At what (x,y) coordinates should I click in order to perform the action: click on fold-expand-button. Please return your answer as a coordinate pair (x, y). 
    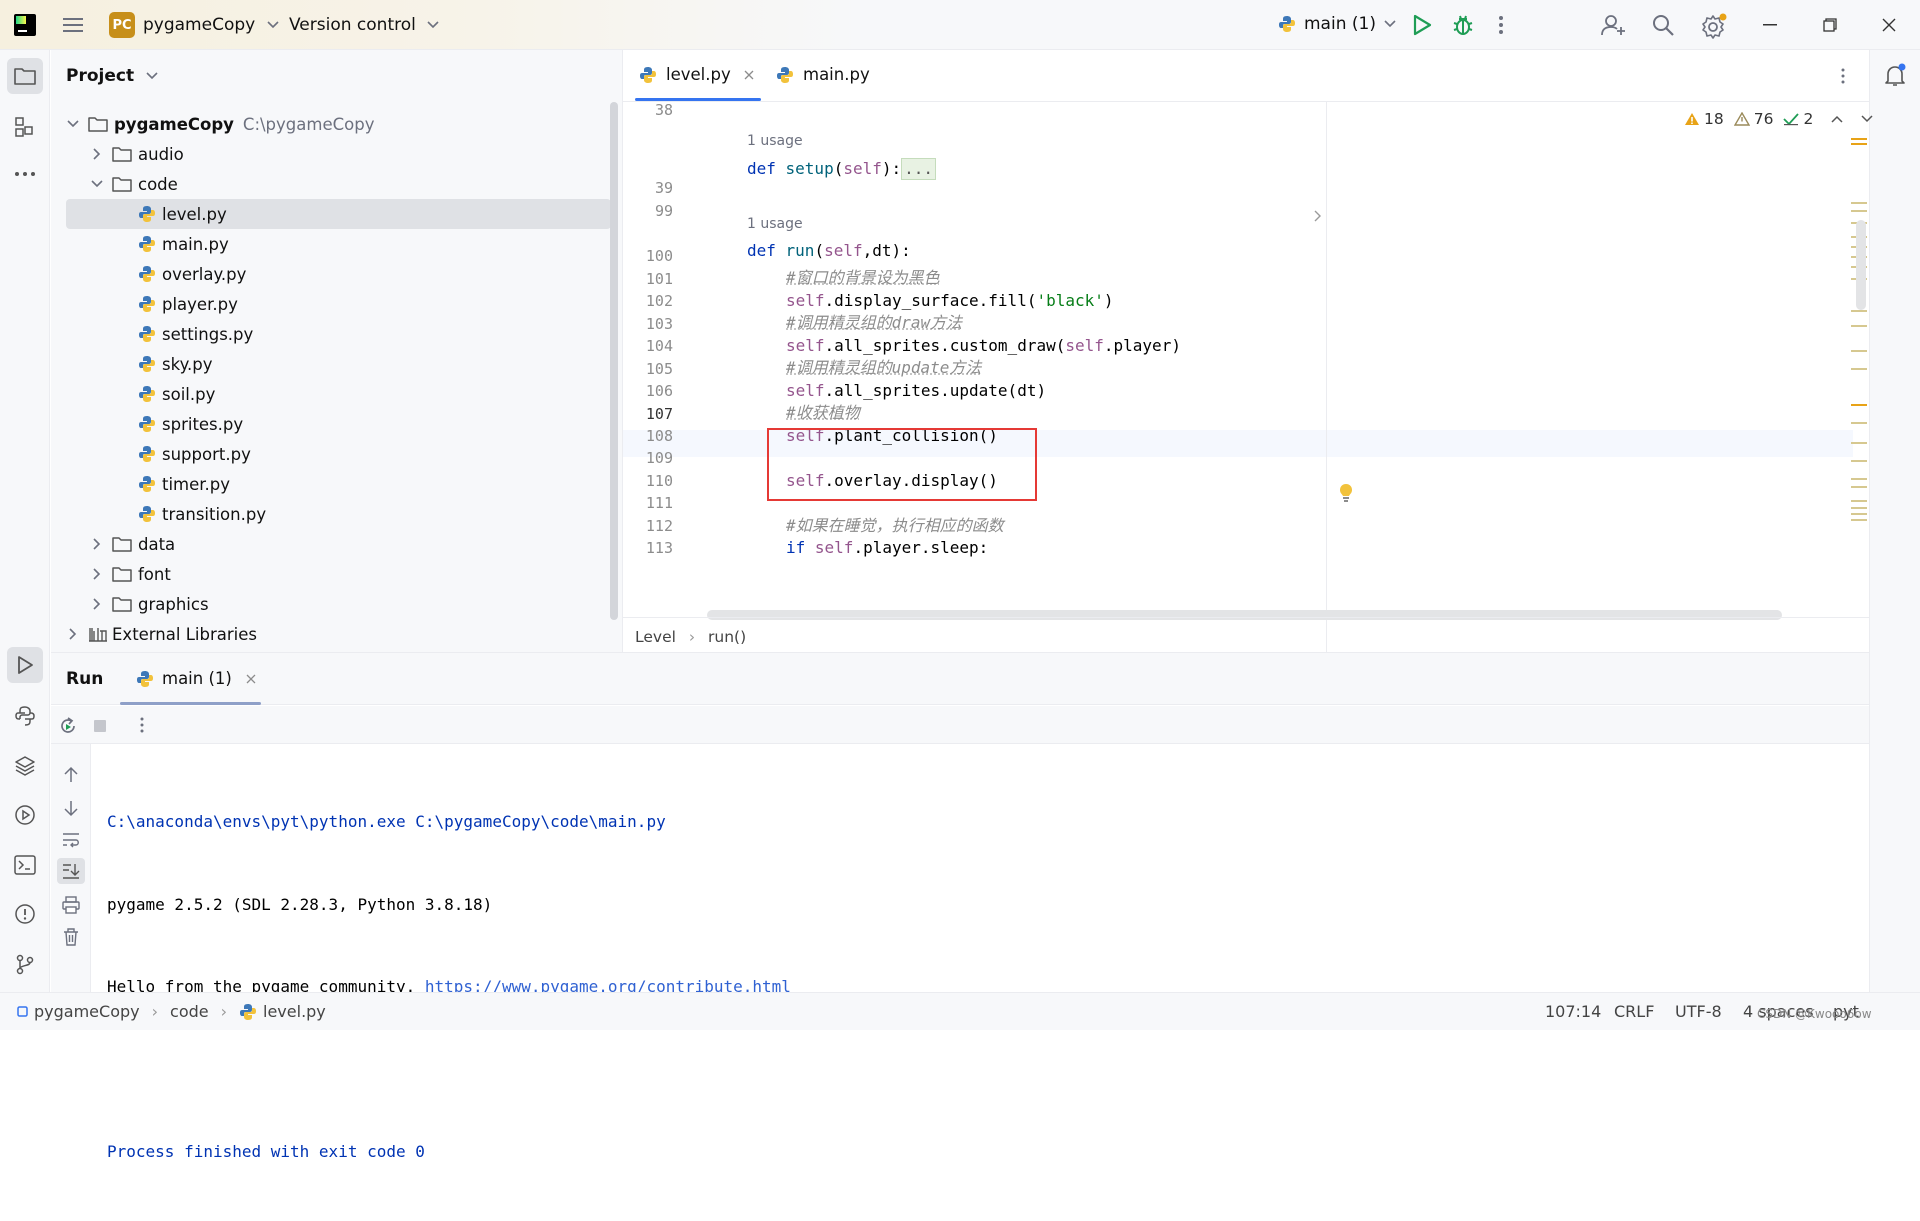
    Looking at the image, I should click on (1318, 216).